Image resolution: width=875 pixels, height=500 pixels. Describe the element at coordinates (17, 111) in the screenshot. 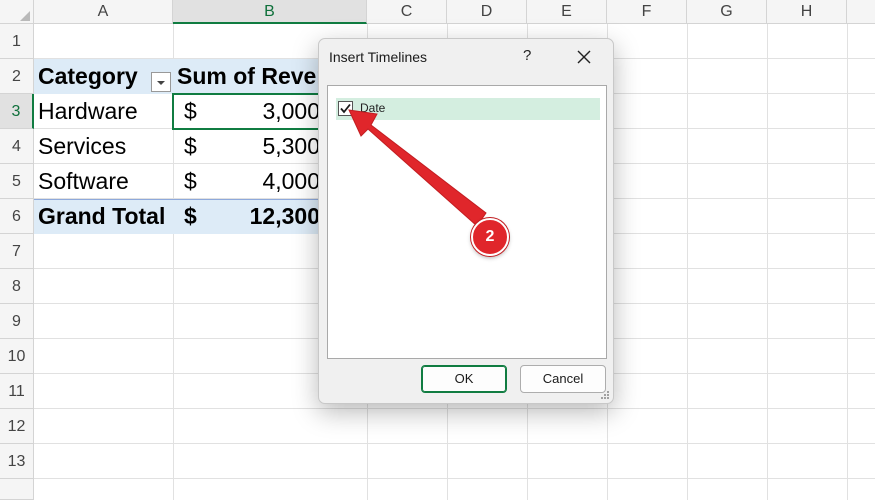

I see `row-header-3: 3` at that location.